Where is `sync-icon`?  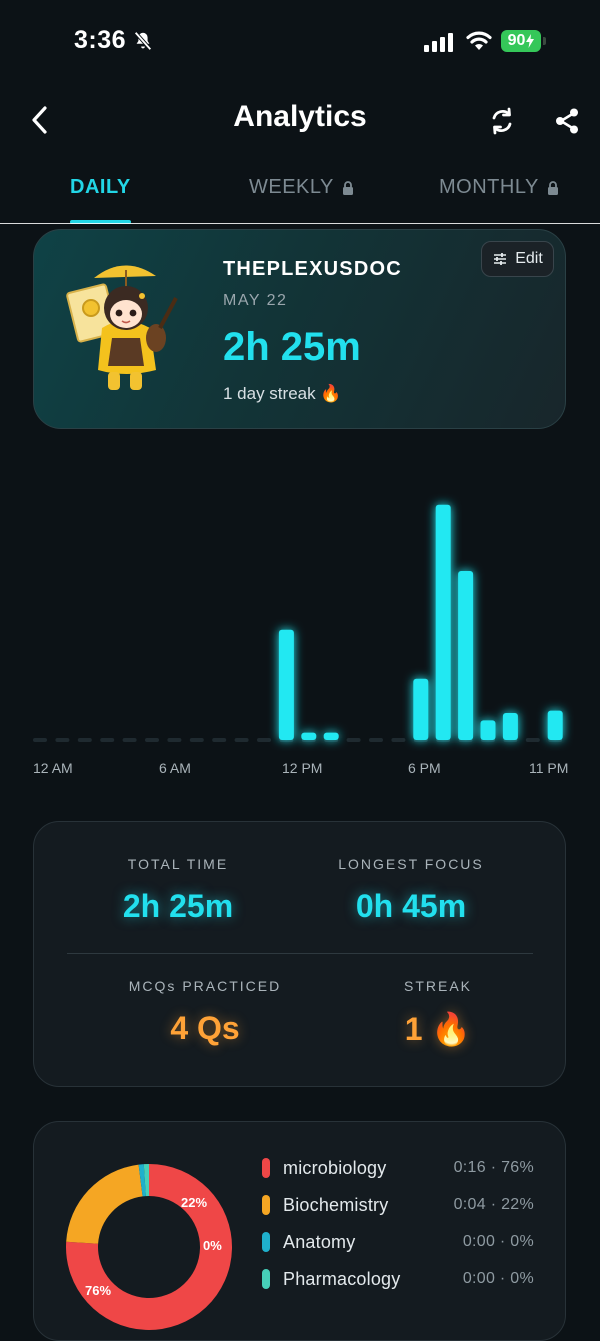 sync-icon is located at coordinates (502, 121).